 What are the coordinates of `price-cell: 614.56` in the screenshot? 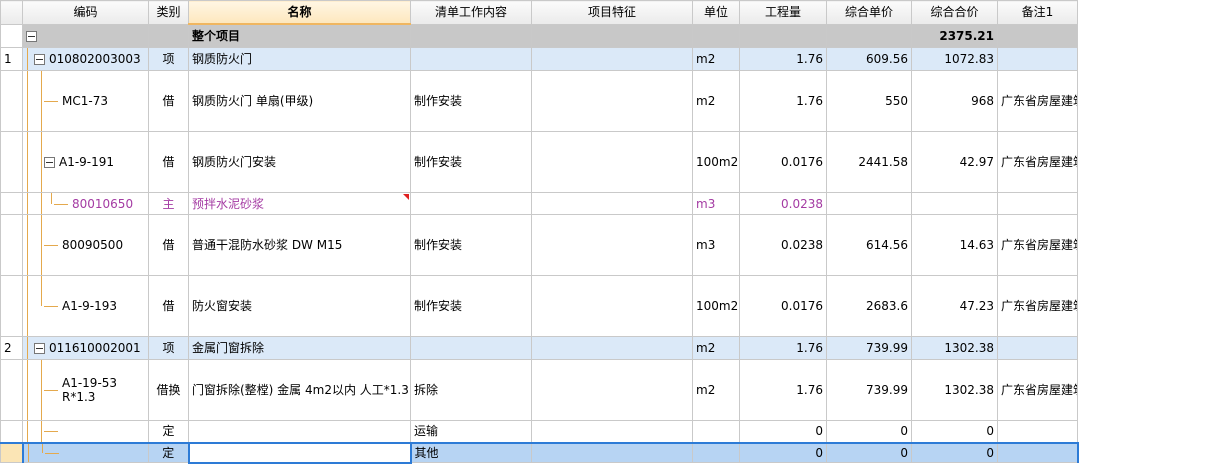 It's located at (869, 245).